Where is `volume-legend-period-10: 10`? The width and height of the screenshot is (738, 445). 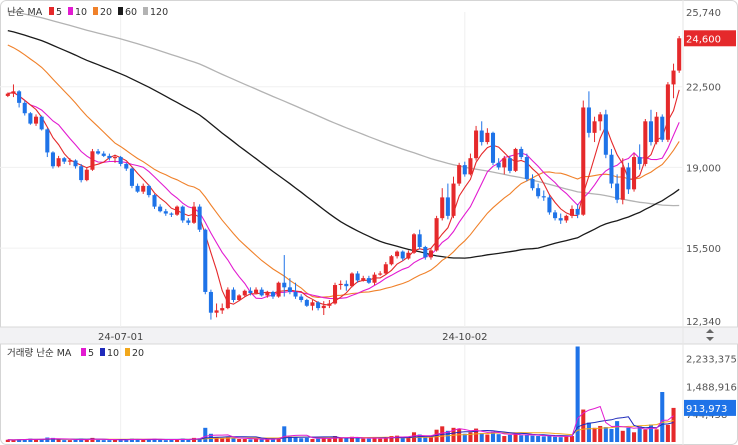 volume-legend-period-10: 10 is located at coordinates (113, 353).